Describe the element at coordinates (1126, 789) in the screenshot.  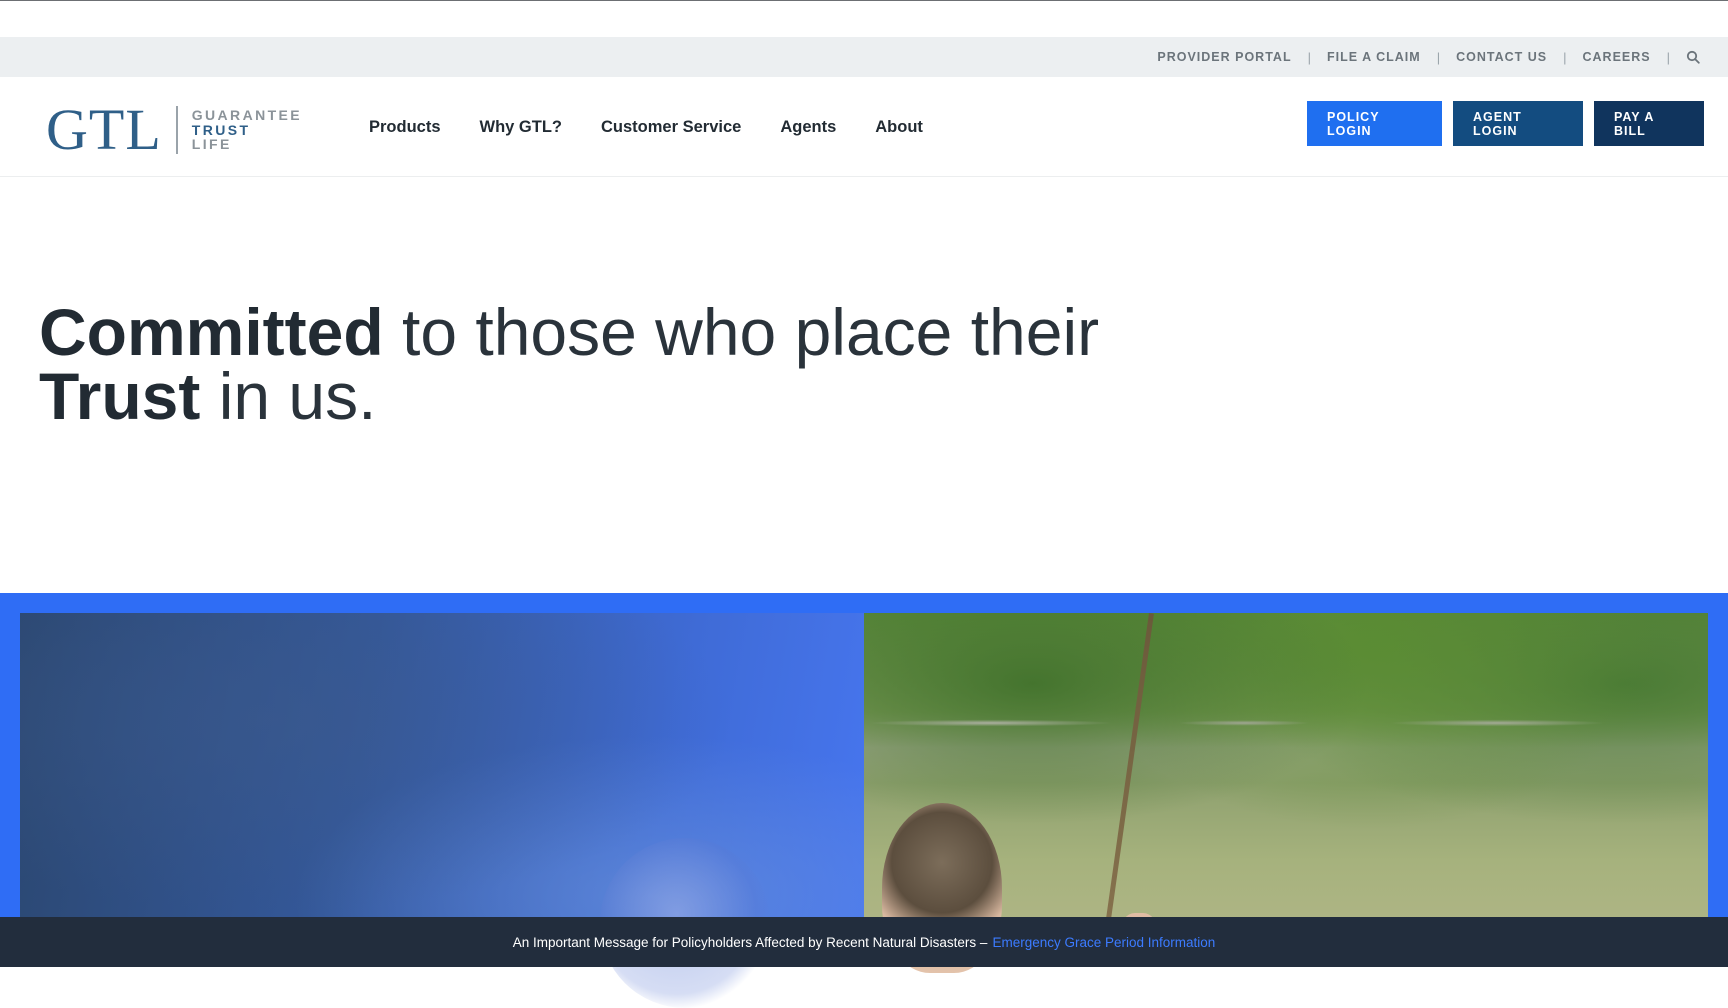
I see `fishing-rod` at that location.